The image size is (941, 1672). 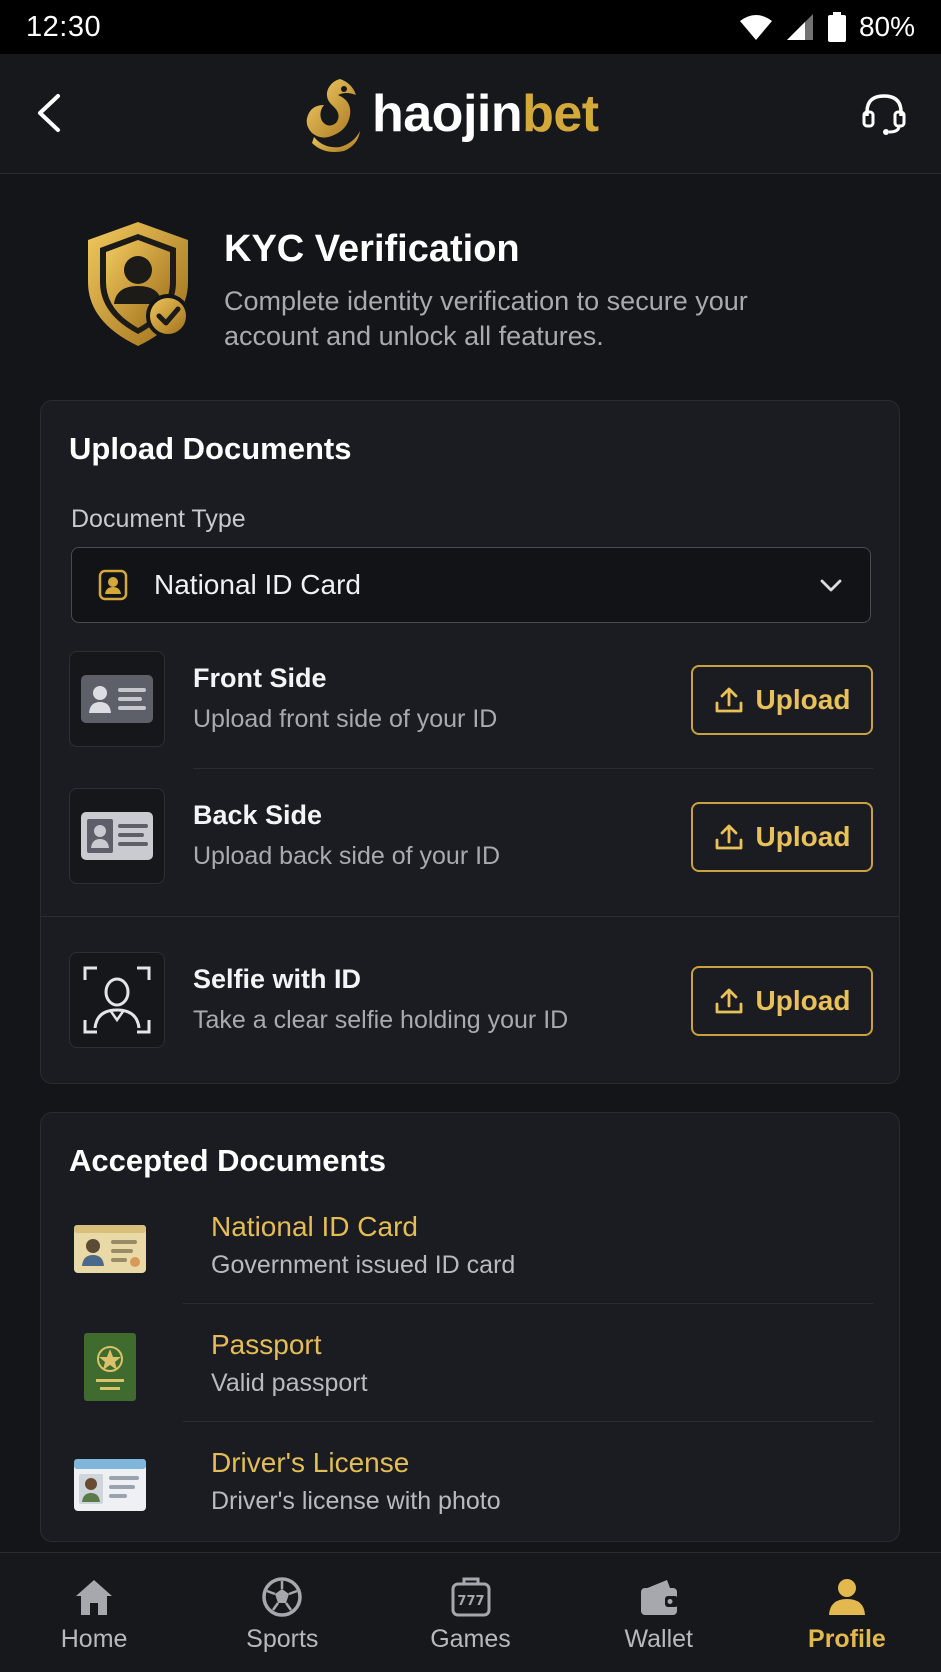 What do you see at coordinates (470, 1601) in the screenshot?
I see `svg-text: 777` at bounding box center [470, 1601].